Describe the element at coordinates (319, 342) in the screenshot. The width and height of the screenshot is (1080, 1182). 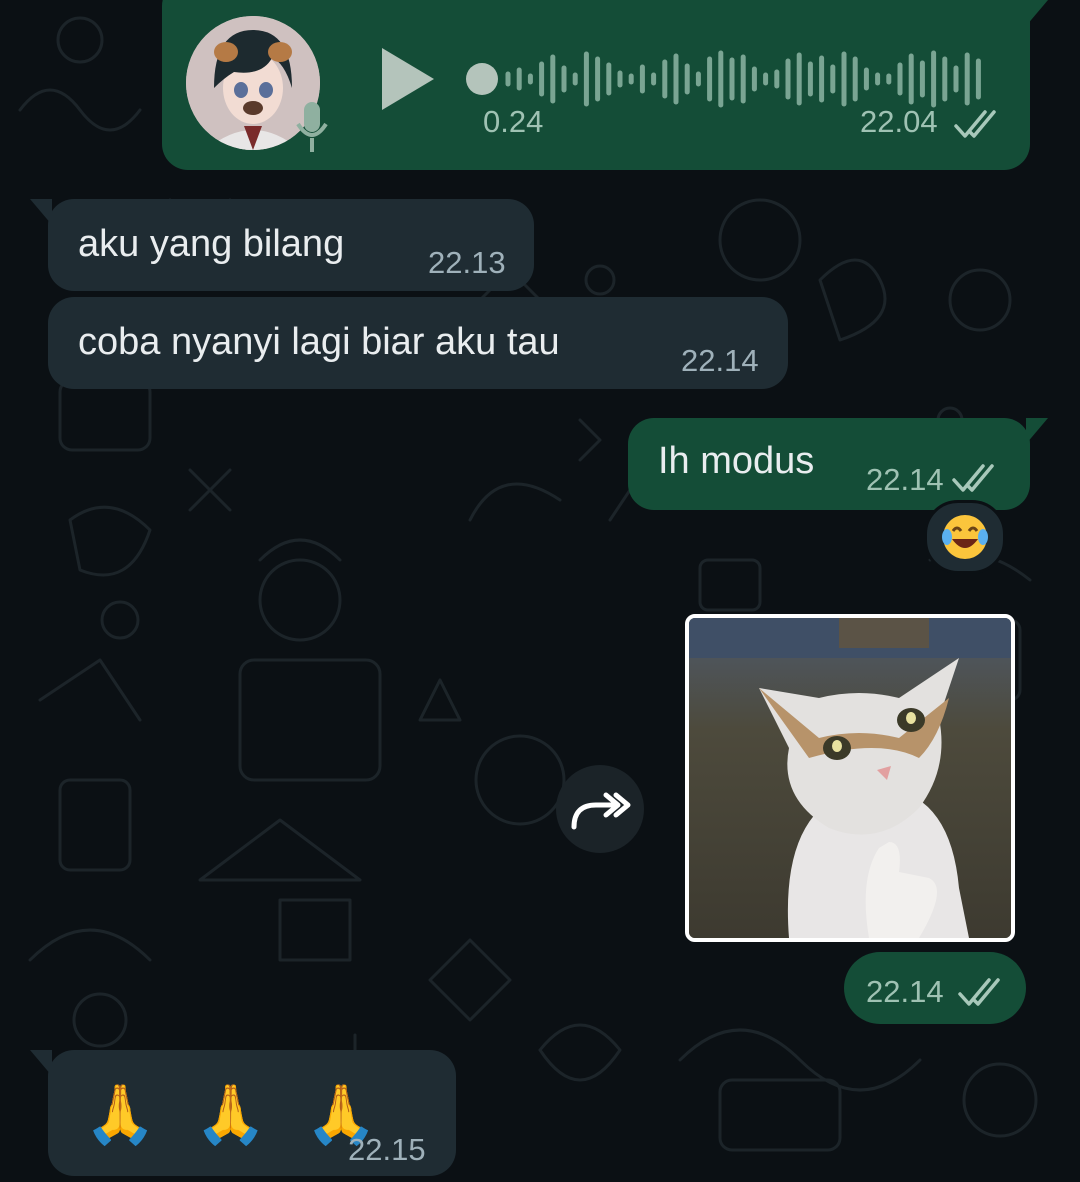
I see `message-text: coba nyanyi lagi biar aku tau` at that location.